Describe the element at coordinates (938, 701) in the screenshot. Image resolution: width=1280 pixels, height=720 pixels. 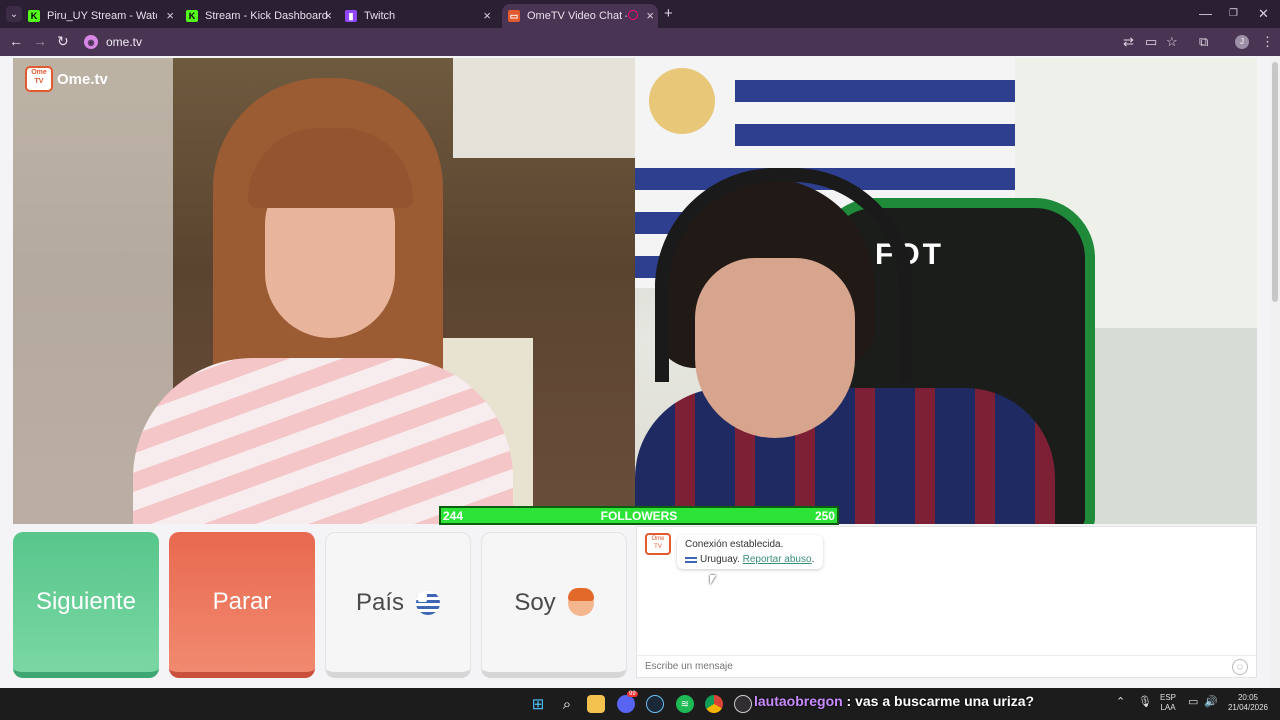
I see `chat-message: : vas a buscarme una uriza?` at that location.